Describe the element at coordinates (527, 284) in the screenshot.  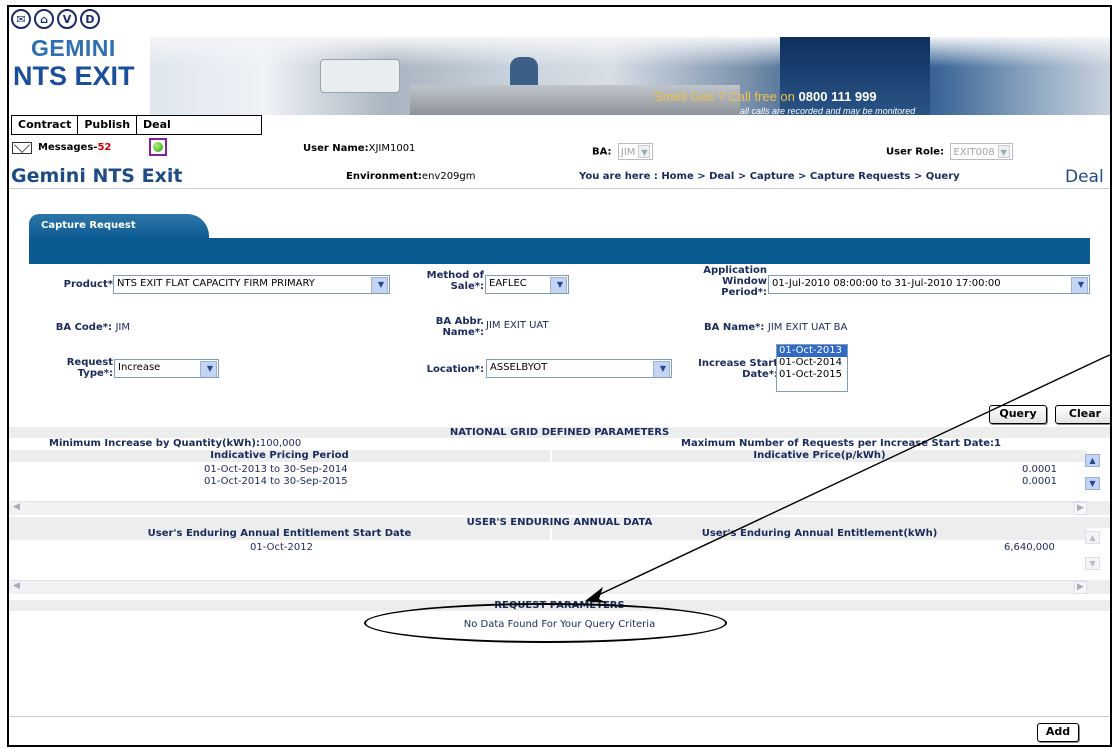
I see `method-of-sale-select: EAFLEC ▼` at that location.